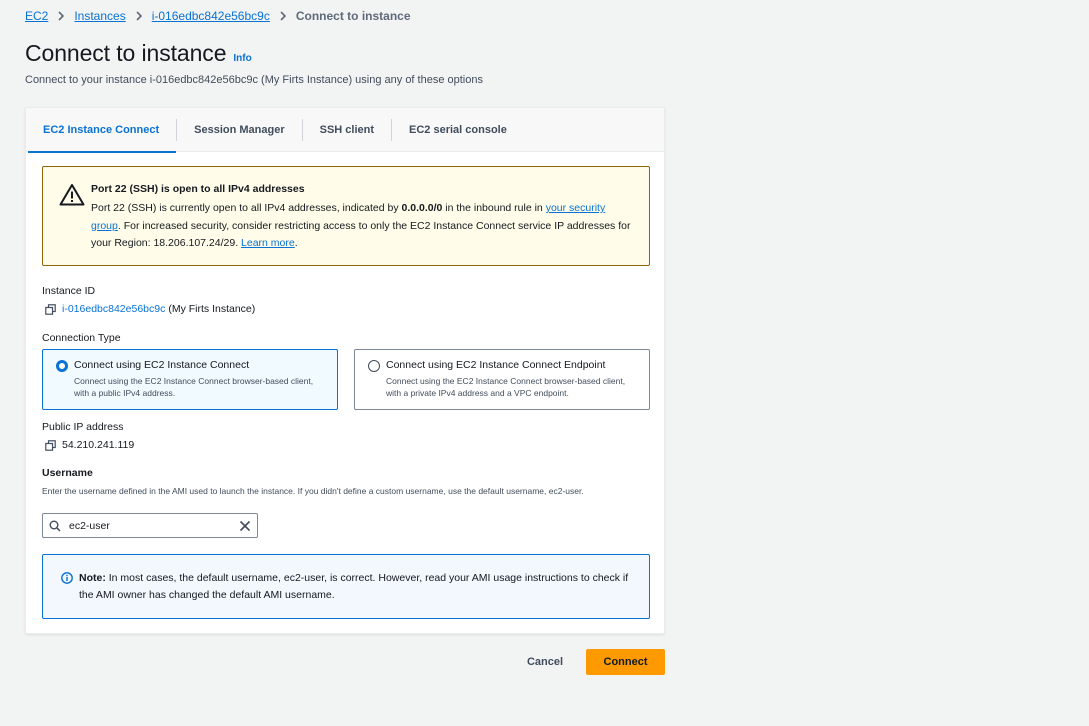 Image resolution: width=1089 pixels, height=726 pixels. I want to click on warning-text: ., so click(296, 243).